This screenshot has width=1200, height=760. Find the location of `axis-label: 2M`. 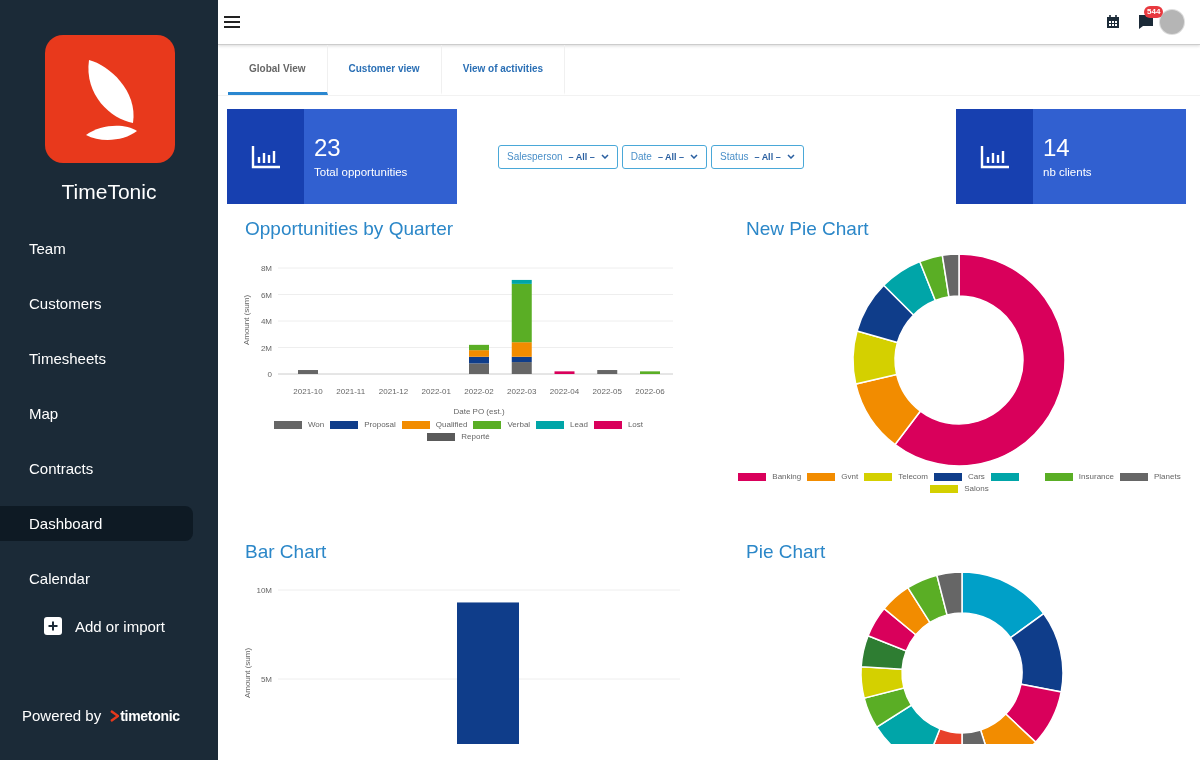

axis-label: 2M is located at coordinates (266, 348).